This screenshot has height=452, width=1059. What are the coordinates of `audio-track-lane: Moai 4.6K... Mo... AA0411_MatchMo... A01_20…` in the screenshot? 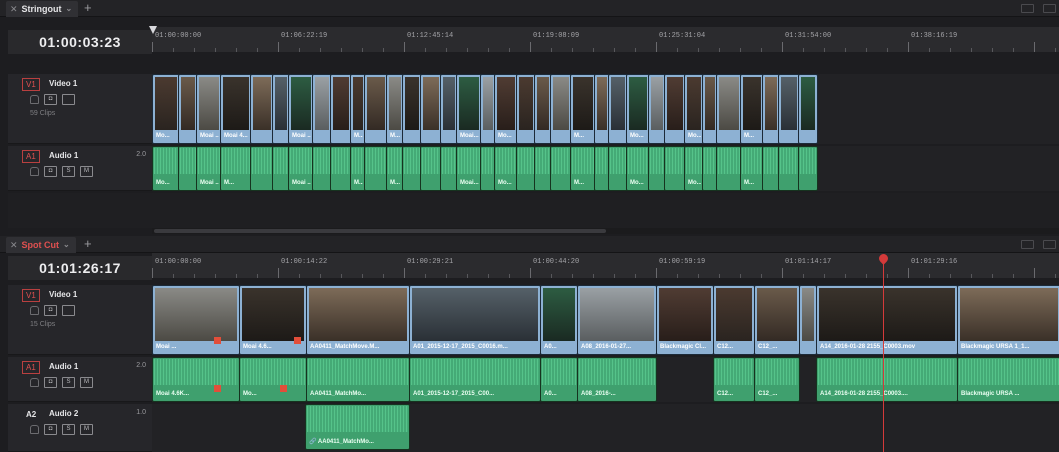 It's located at (605, 379).